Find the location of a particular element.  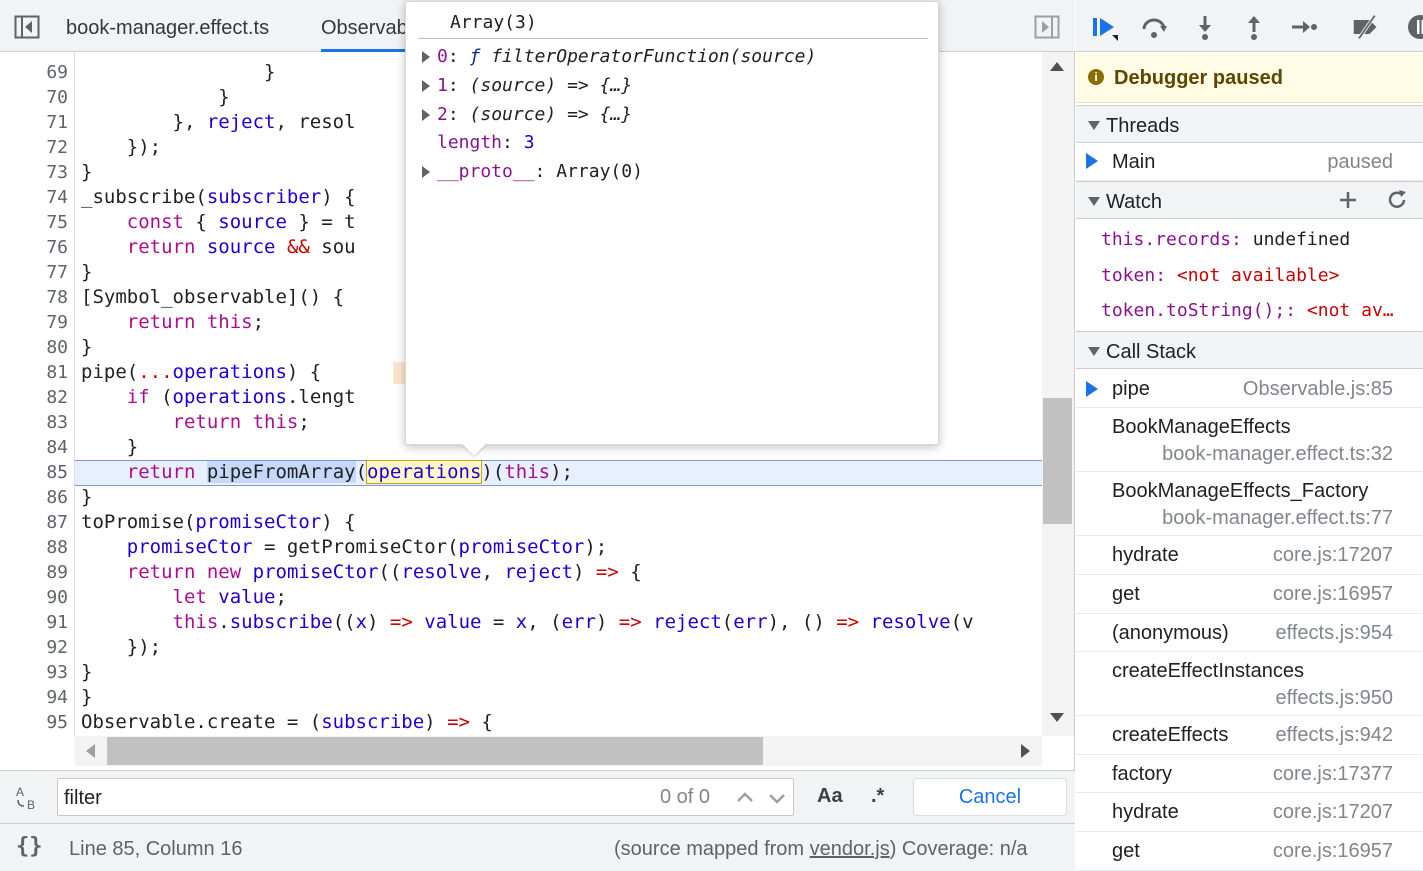

line-number: 88 is located at coordinates (34, 547).